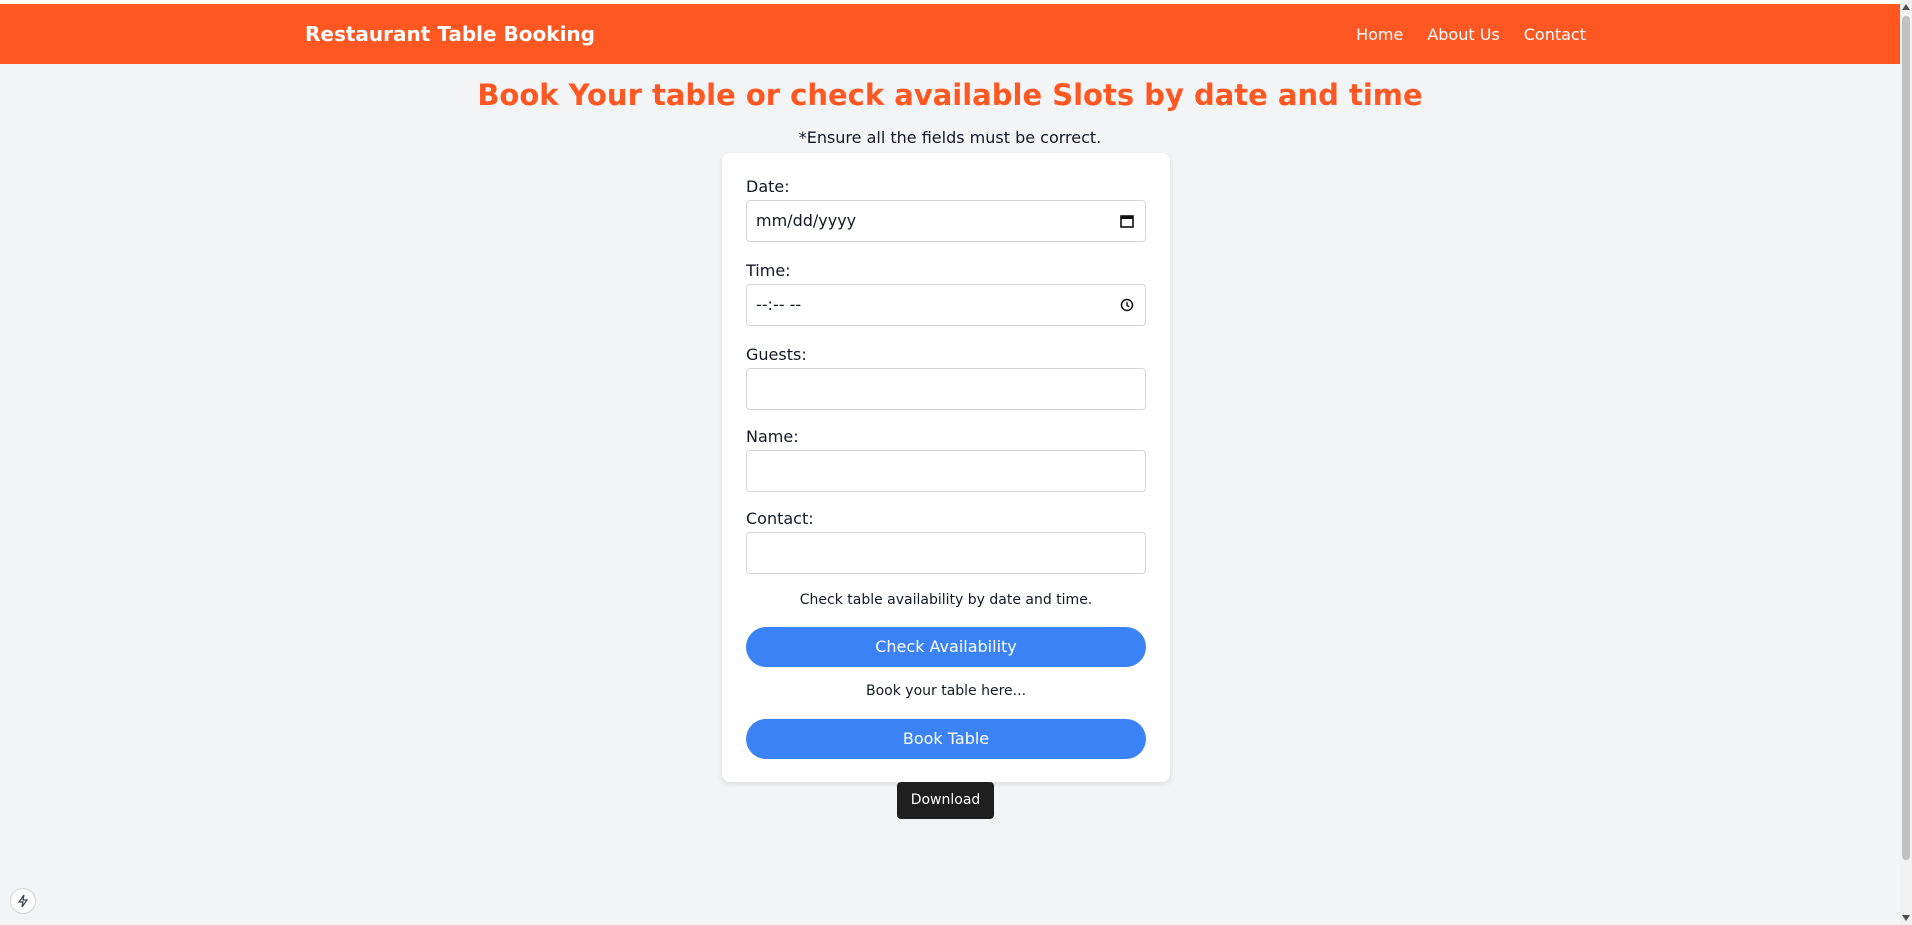  What do you see at coordinates (450, 34) in the screenshot?
I see `brand-title: Restaurant Table Booking` at bounding box center [450, 34].